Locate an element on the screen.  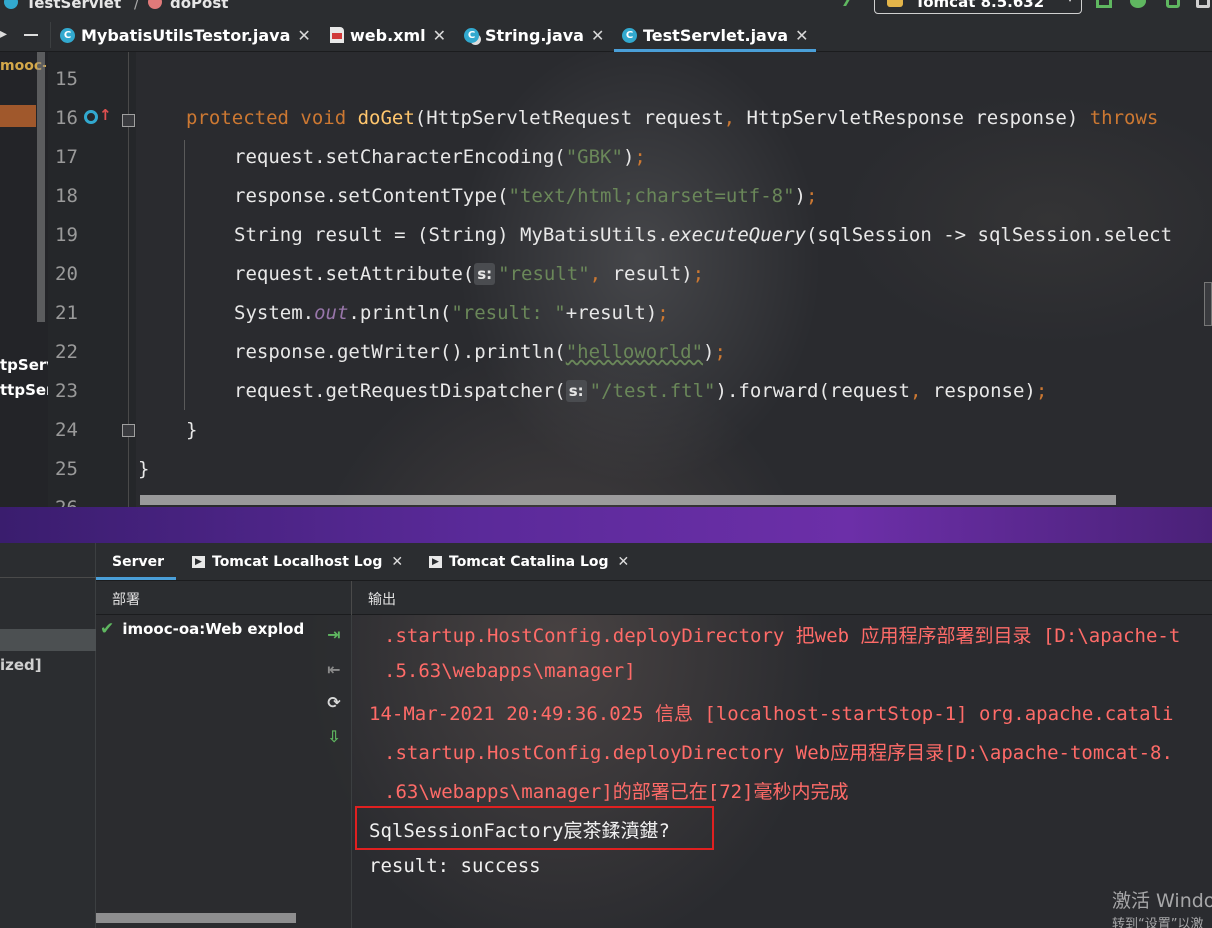
tab-web-xml: web.xml ✕ is located at coordinates (388, 35).